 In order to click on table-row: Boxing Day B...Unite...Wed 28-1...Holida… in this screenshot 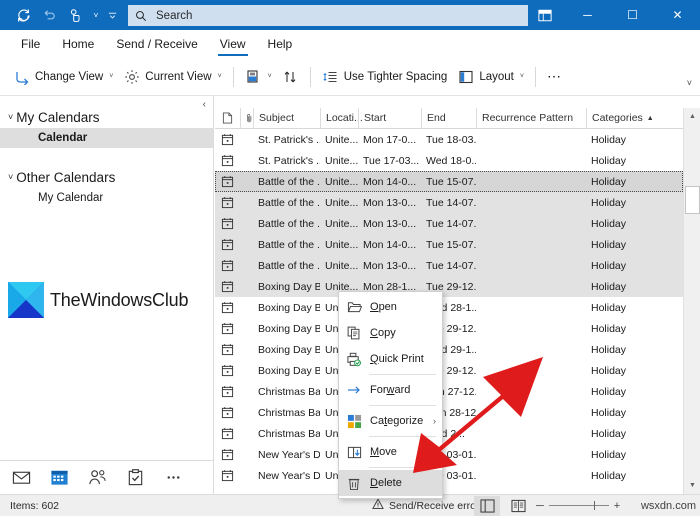, I will do `click(449, 307)`.